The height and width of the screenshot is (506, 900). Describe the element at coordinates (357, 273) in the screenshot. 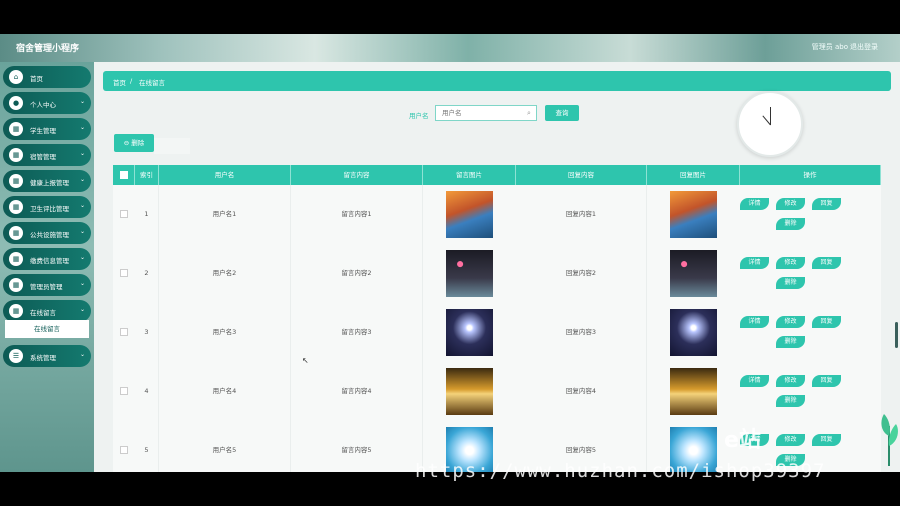

I see `cell-message: 留言内容2` at that location.